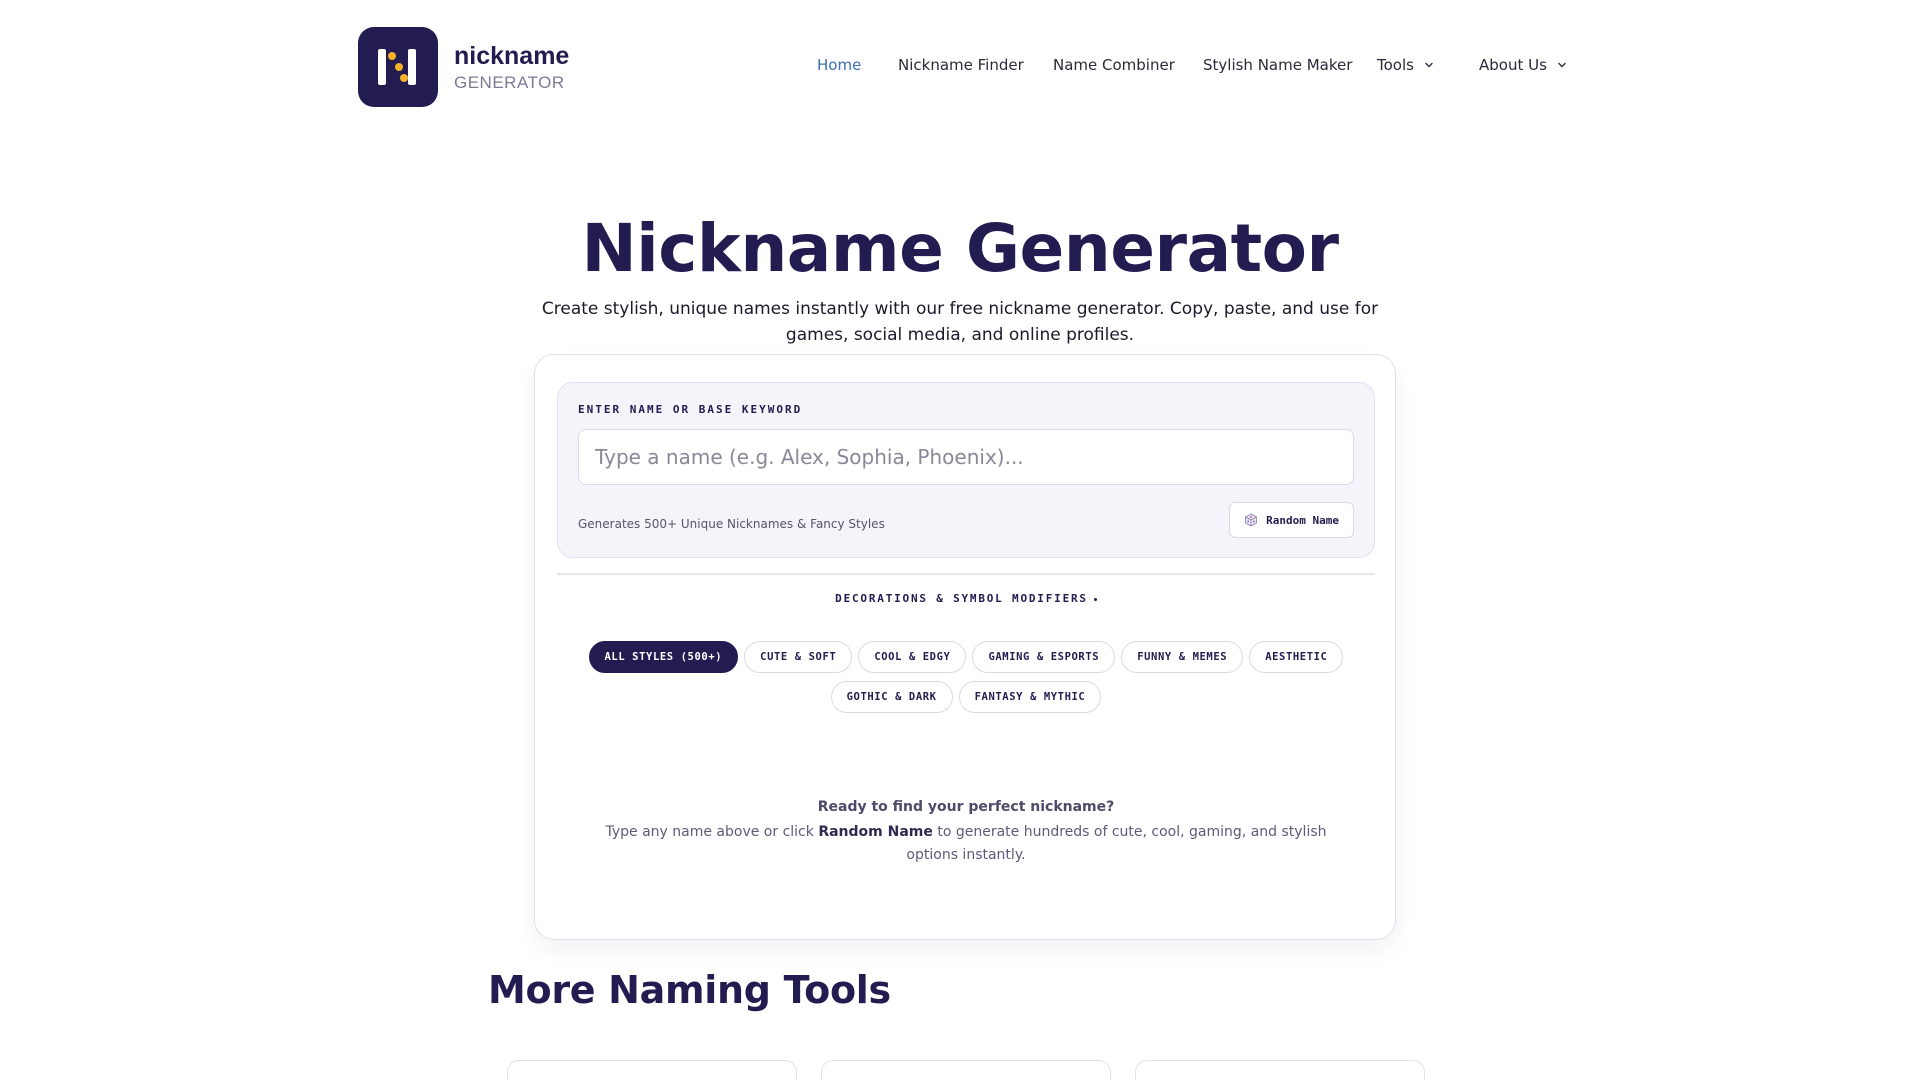  What do you see at coordinates (712, 832) in the screenshot?
I see `empty-state-text-before: Type any name above or click` at bounding box center [712, 832].